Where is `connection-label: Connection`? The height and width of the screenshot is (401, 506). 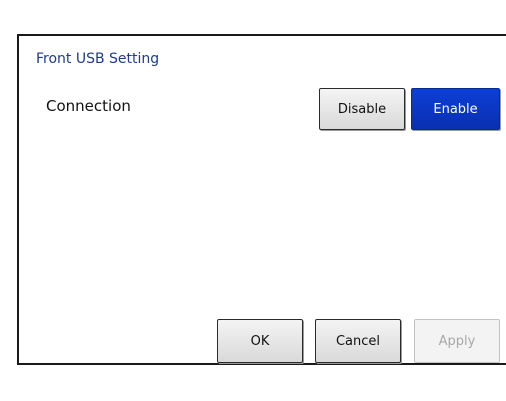 connection-label: Connection is located at coordinates (88, 106).